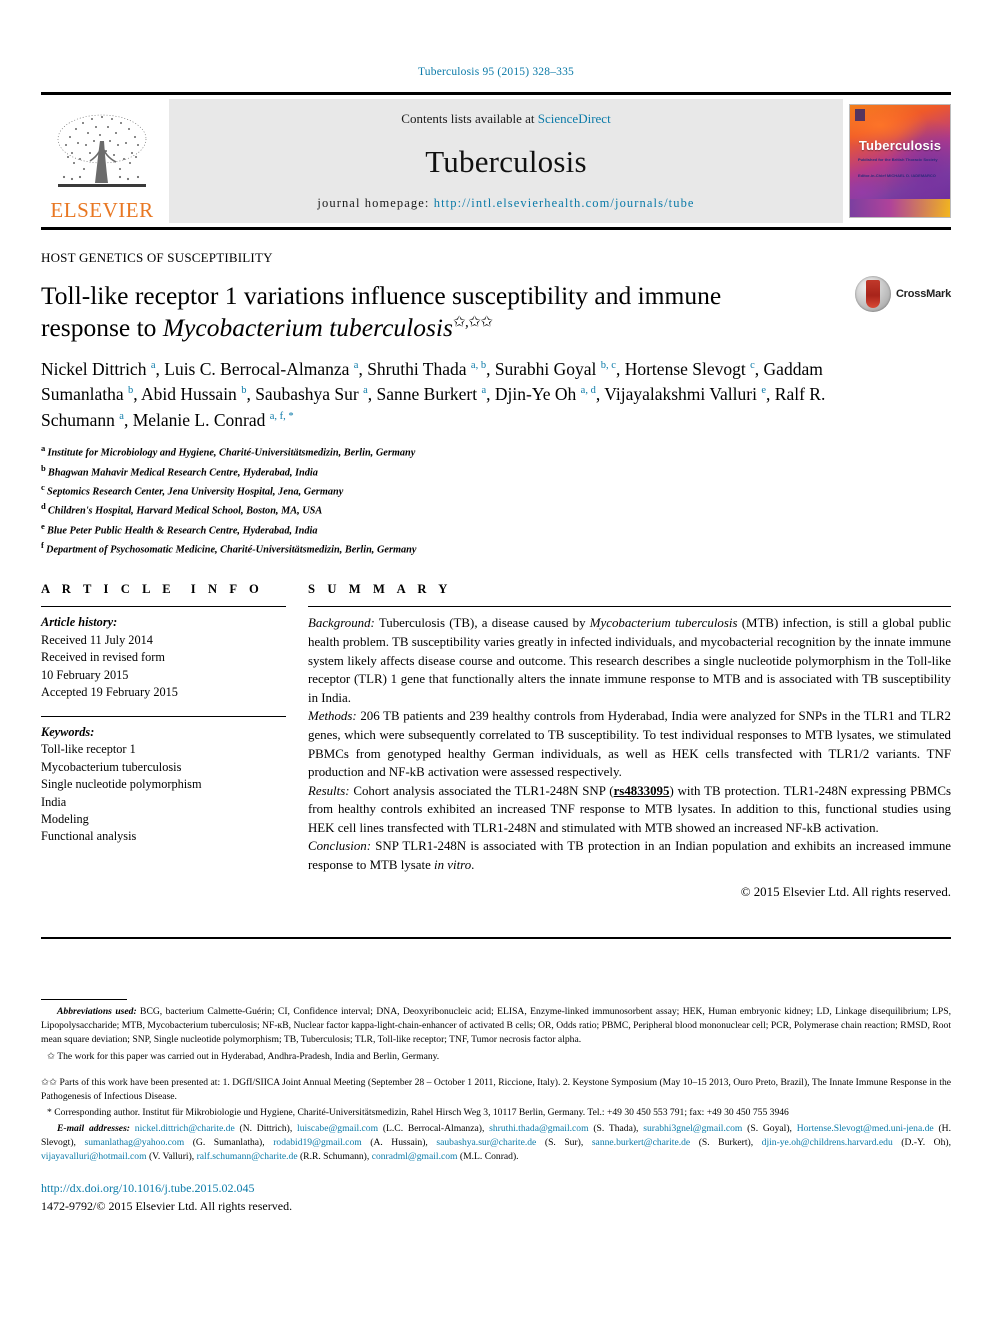  Describe the element at coordinates (487, 1157) in the screenshot. I see `email-owner: (M.L. Conrad)` at that location.